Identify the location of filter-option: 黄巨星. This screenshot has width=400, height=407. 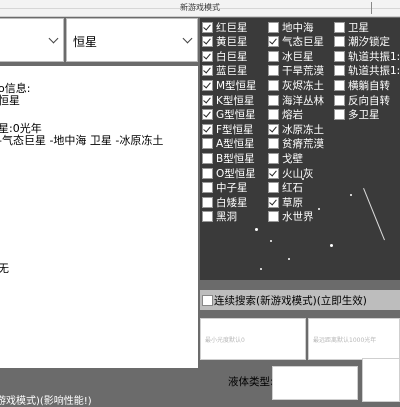
(225, 42).